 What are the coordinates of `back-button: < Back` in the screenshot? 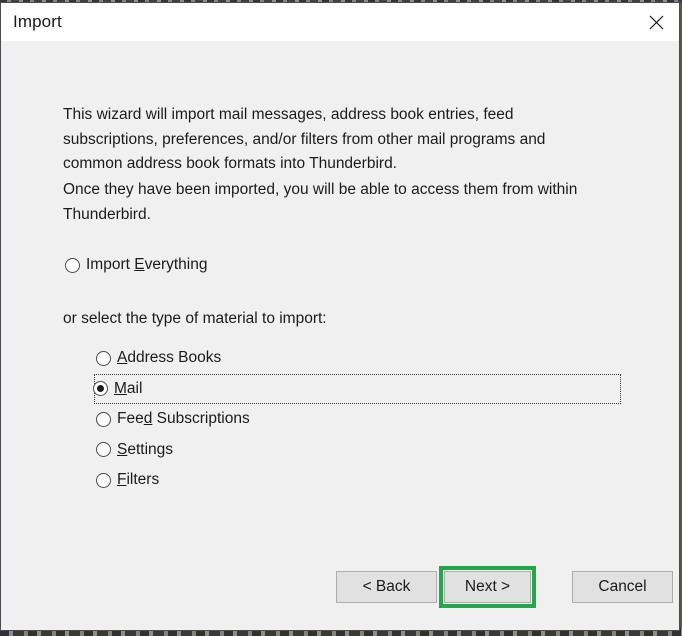 It's located at (386, 587).